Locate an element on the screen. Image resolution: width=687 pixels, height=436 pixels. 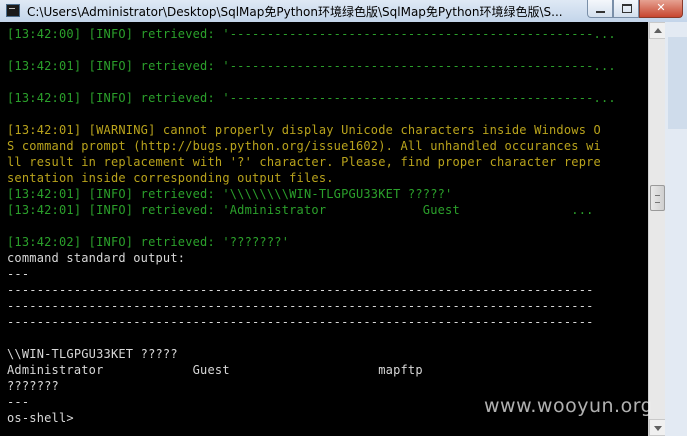
scrollbar-thumb is located at coordinates (657, 198).